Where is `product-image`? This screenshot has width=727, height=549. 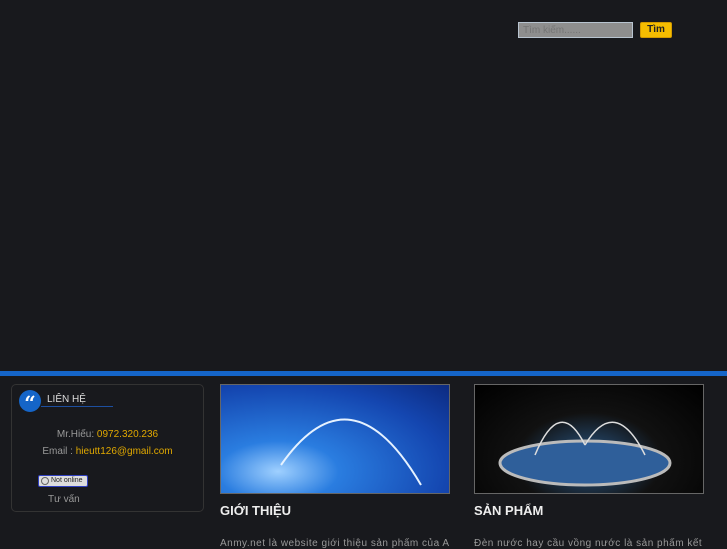
product-image is located at coordinates (589, 439).